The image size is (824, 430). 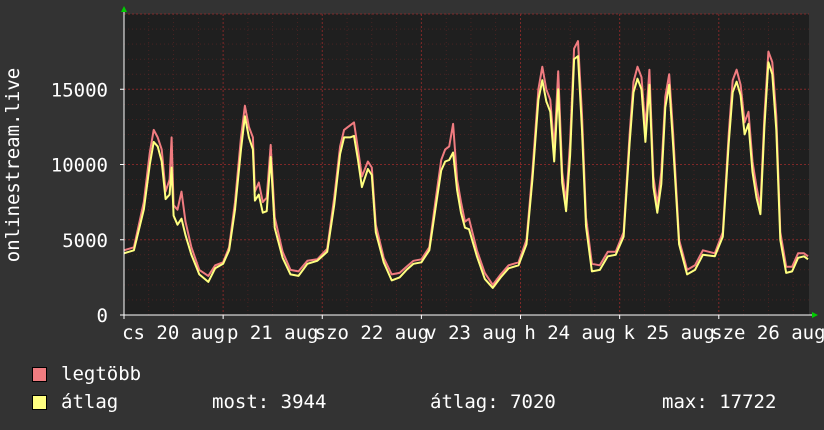 I want to click on x-tick-label: cs 20 aug, so click(x=173, y=333).